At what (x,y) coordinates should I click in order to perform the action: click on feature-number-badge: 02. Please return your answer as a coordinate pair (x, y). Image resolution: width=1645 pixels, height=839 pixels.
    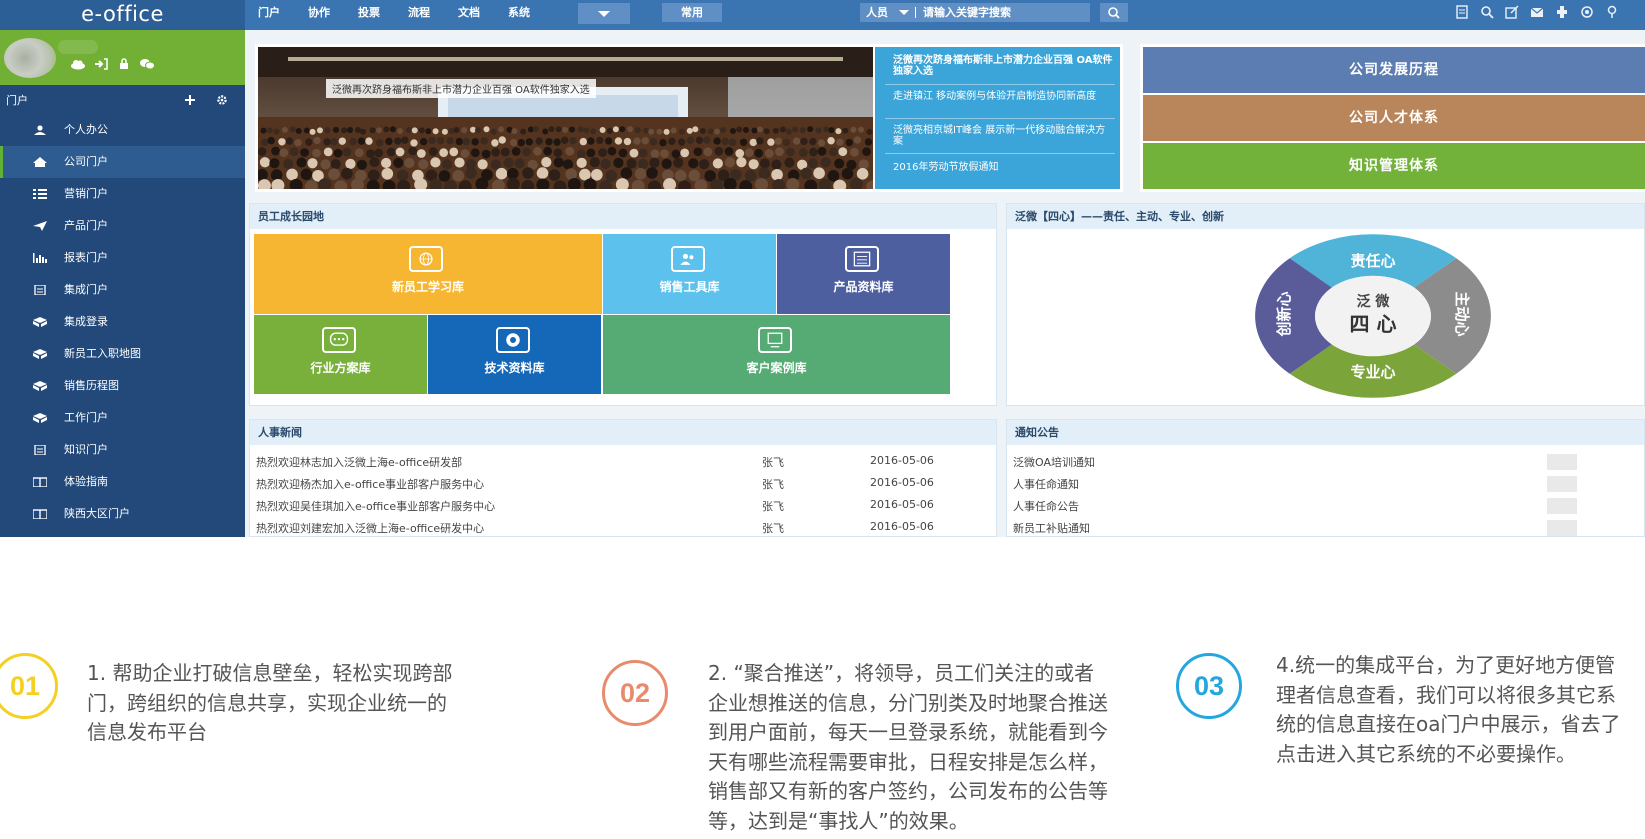
    Looking at the image, I should click on (635, 693).